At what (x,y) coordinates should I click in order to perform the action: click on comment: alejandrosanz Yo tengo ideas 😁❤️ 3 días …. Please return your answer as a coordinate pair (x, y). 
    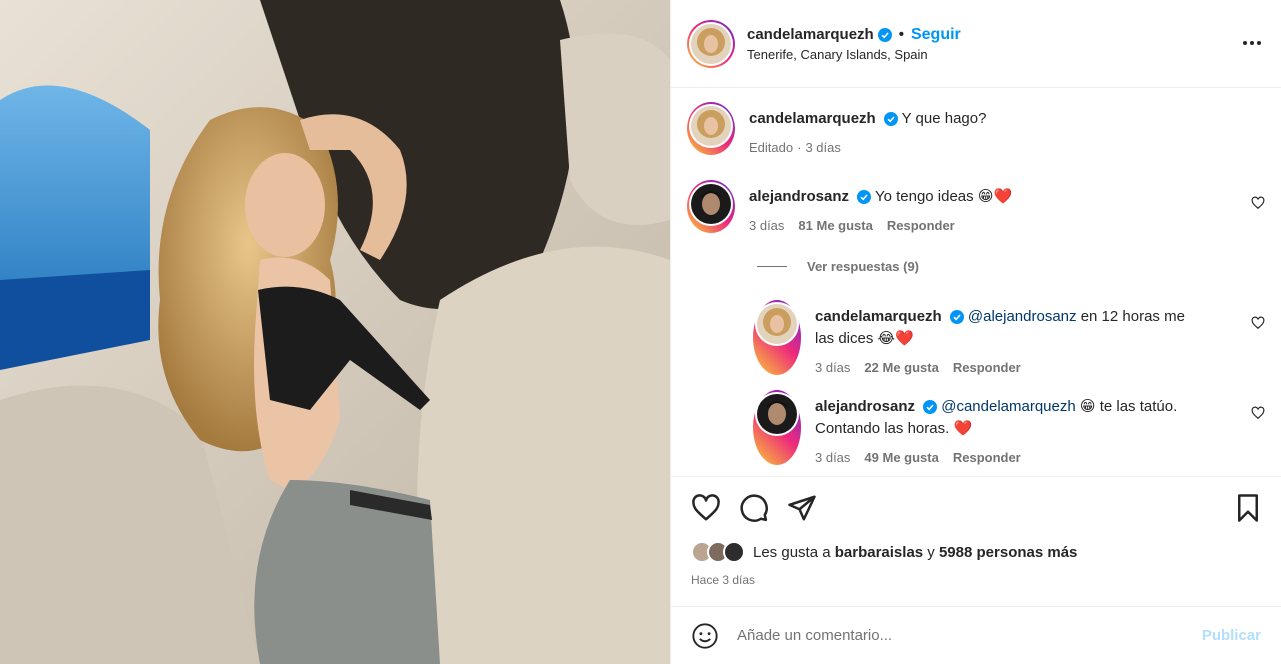
    Looking at the image, I should click on (976, 206).